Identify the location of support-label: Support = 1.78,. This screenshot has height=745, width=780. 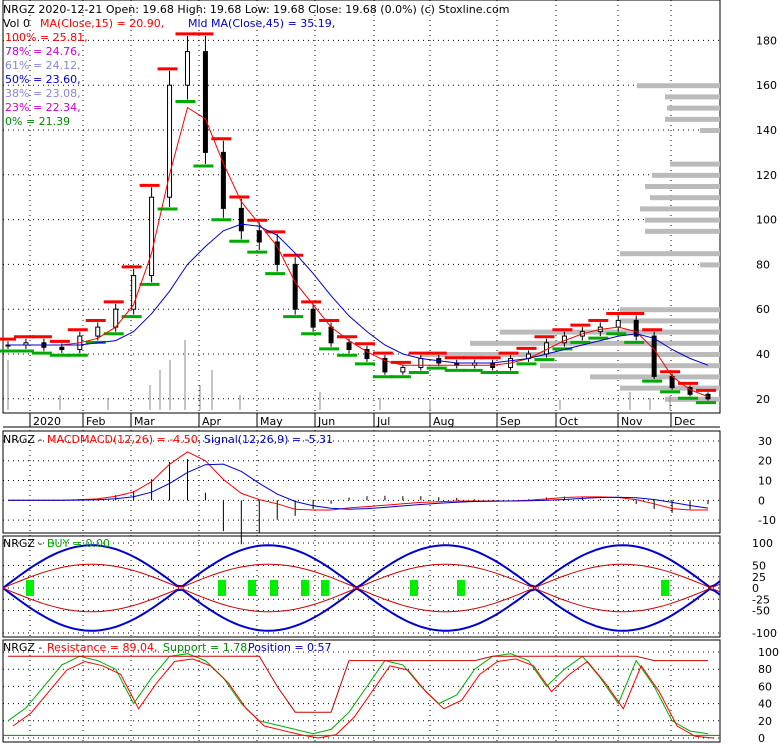
(207, 647).